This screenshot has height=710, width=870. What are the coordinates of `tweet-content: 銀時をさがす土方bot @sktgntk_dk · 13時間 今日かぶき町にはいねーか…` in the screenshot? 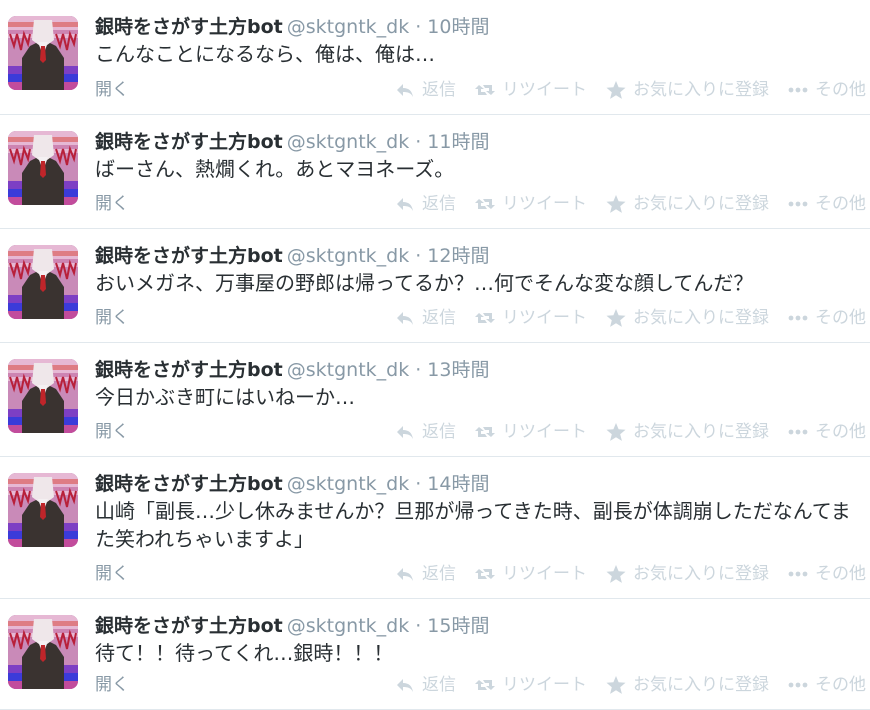 It's located at (474, 384).